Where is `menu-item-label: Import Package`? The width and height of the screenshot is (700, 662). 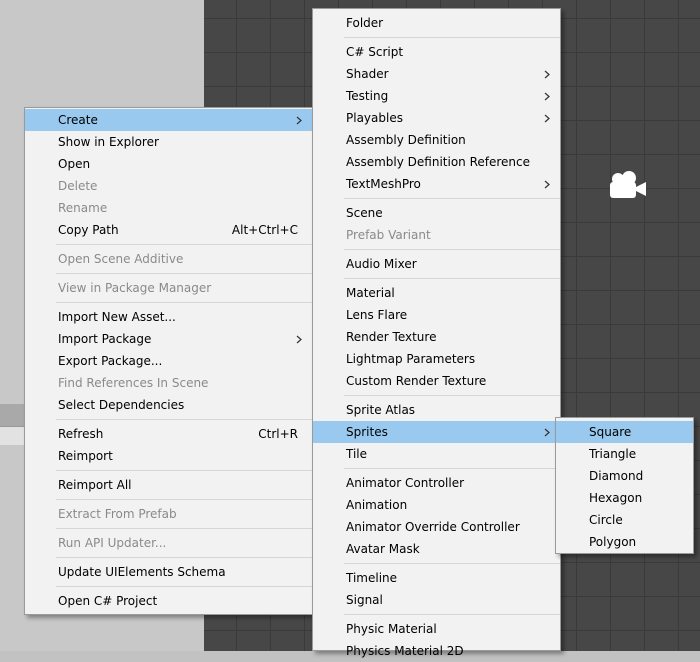
menu-item-label: Import Package is located at coordinates (105, 339).